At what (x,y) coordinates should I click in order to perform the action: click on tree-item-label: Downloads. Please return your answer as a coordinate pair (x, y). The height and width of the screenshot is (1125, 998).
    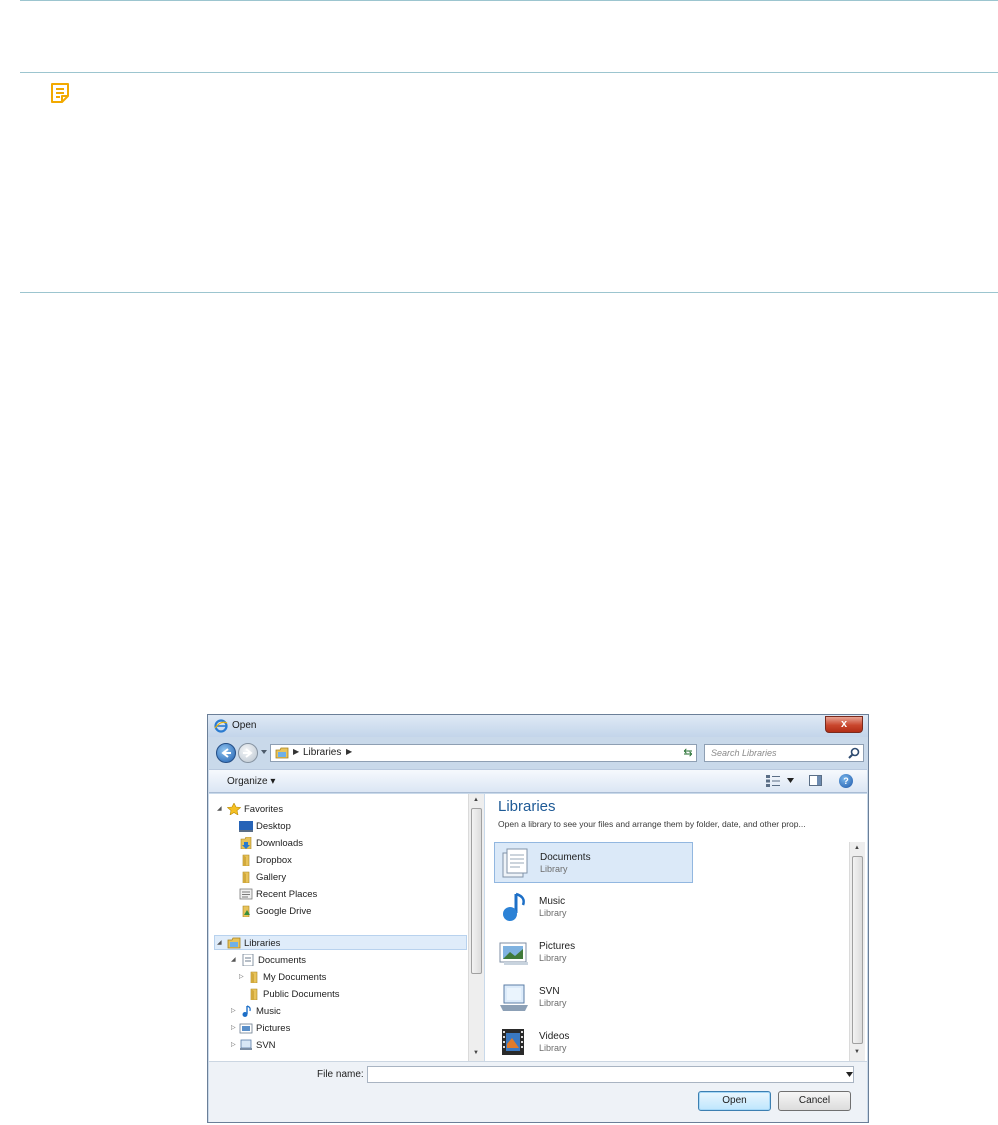
    Looking at the image, I should click on (279, 843).